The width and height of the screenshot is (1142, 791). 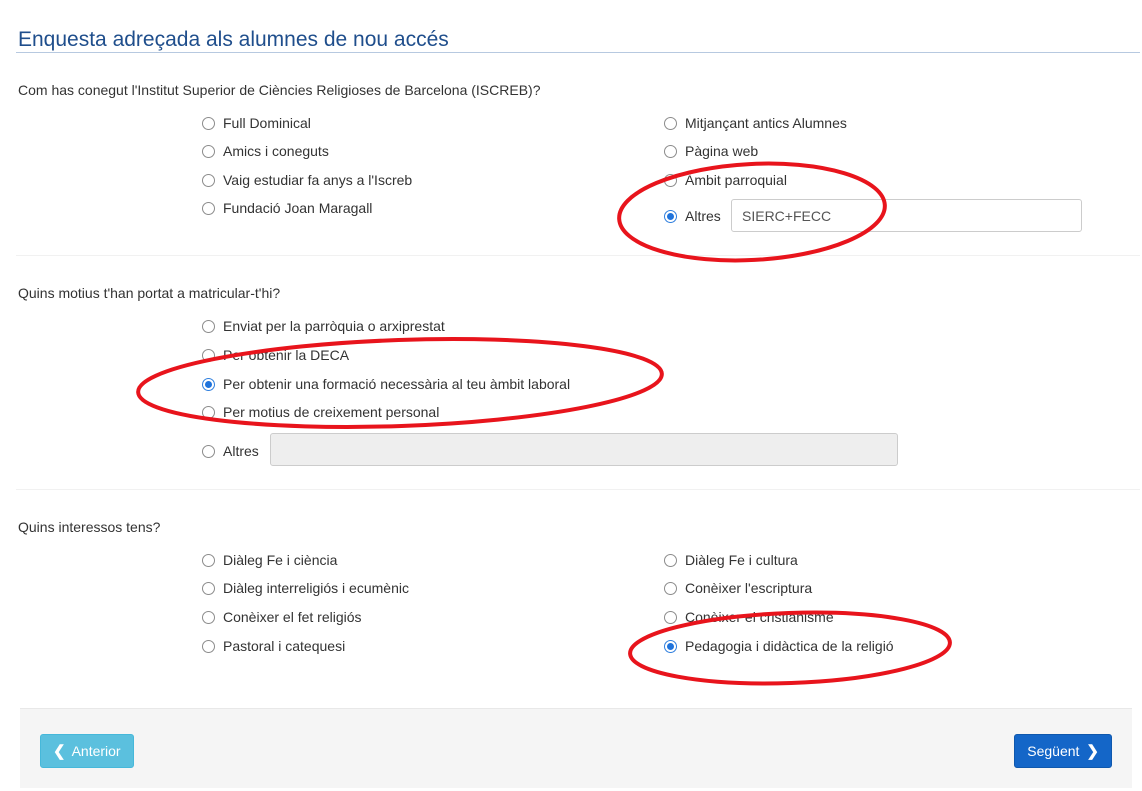 I want to click on next-button: Següent ❯, so click(x=1063, y=751).